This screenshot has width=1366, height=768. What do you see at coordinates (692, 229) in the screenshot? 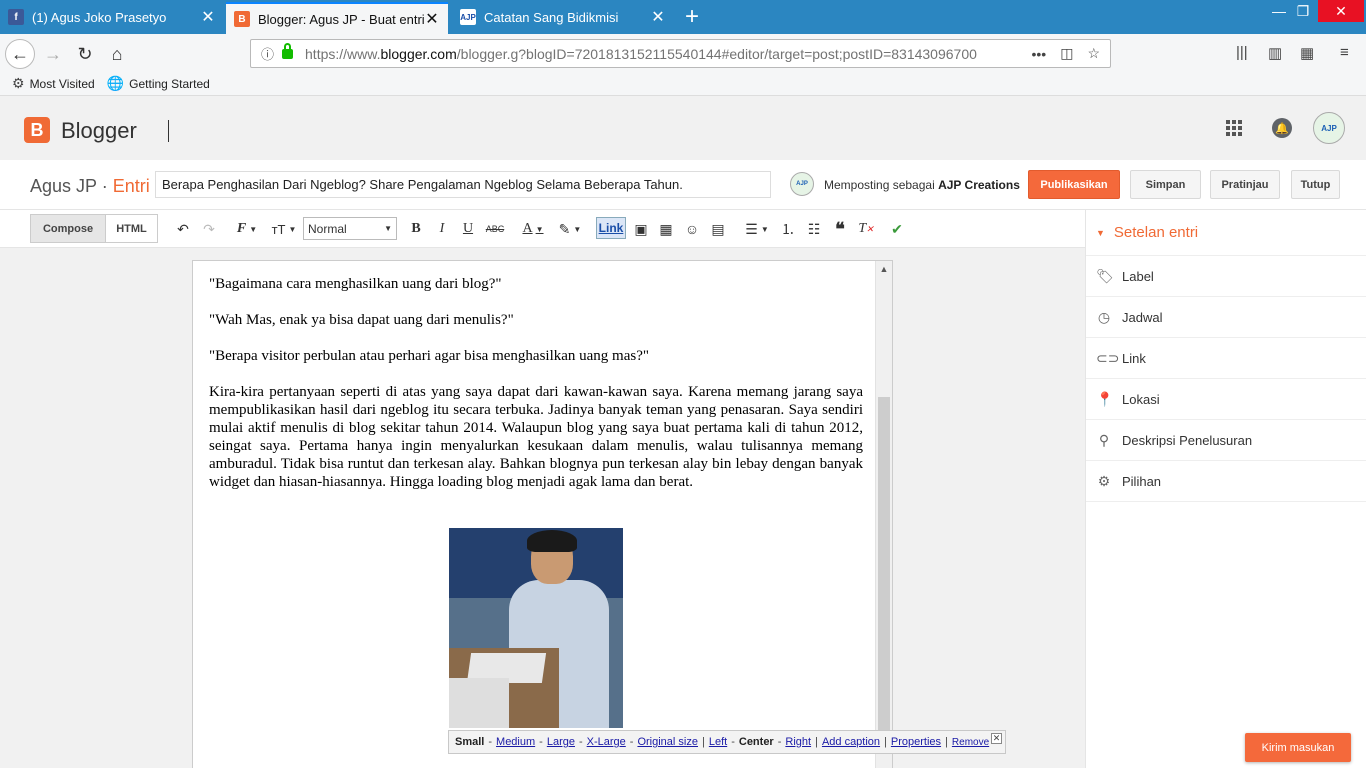
I see `emoji-icon: ☺` at bounding box center [692, 229].